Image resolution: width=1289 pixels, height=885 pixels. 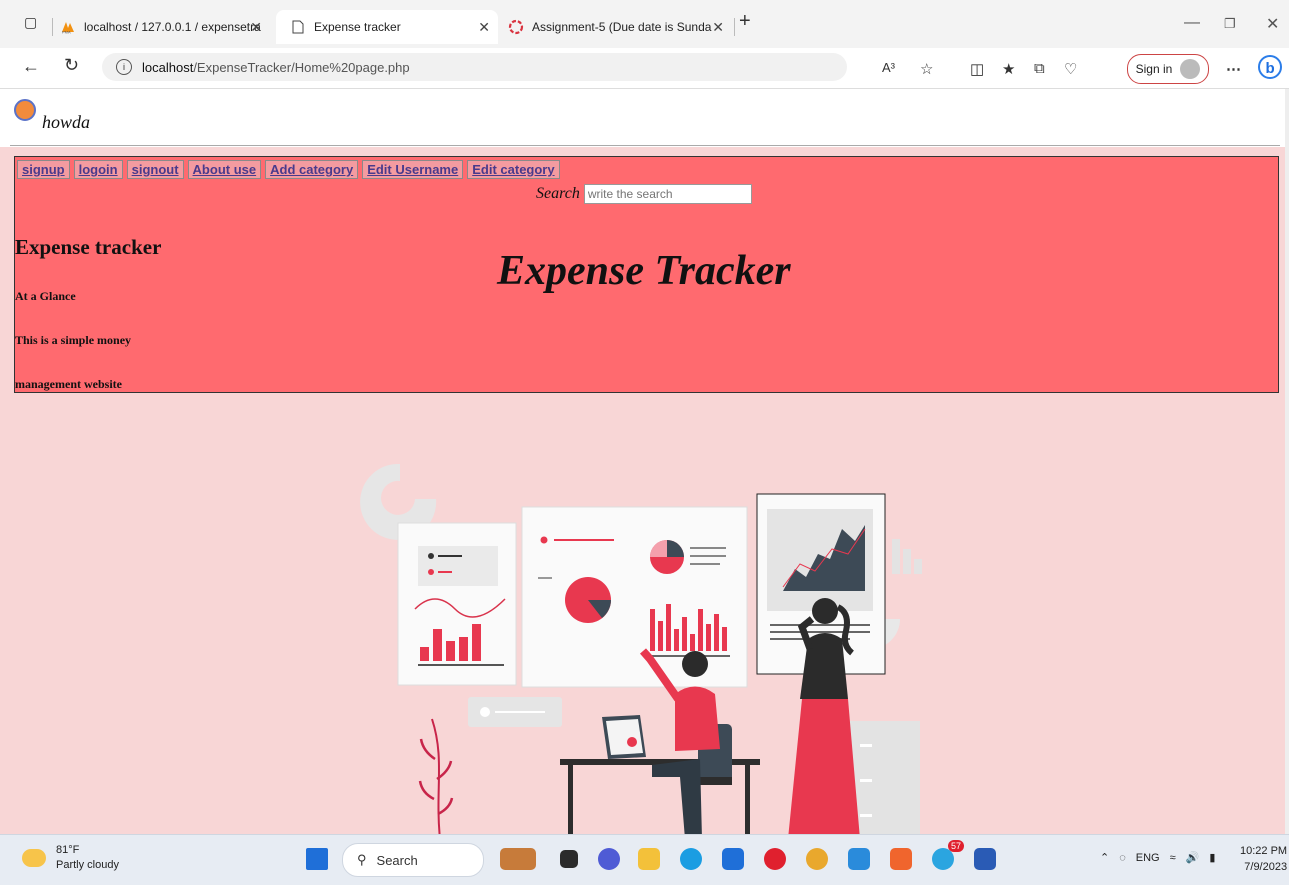 I want to click on weather-desc: Partly cloudy, so click(x=87, y=865).